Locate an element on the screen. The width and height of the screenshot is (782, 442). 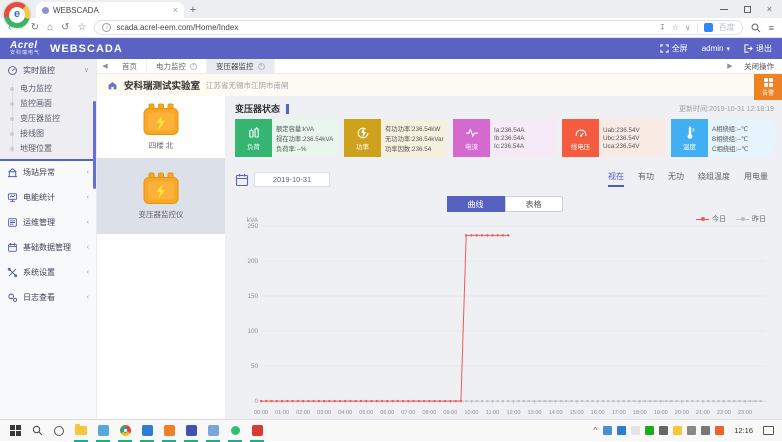
new-tab-button: + is located at coordinates (193, 10).